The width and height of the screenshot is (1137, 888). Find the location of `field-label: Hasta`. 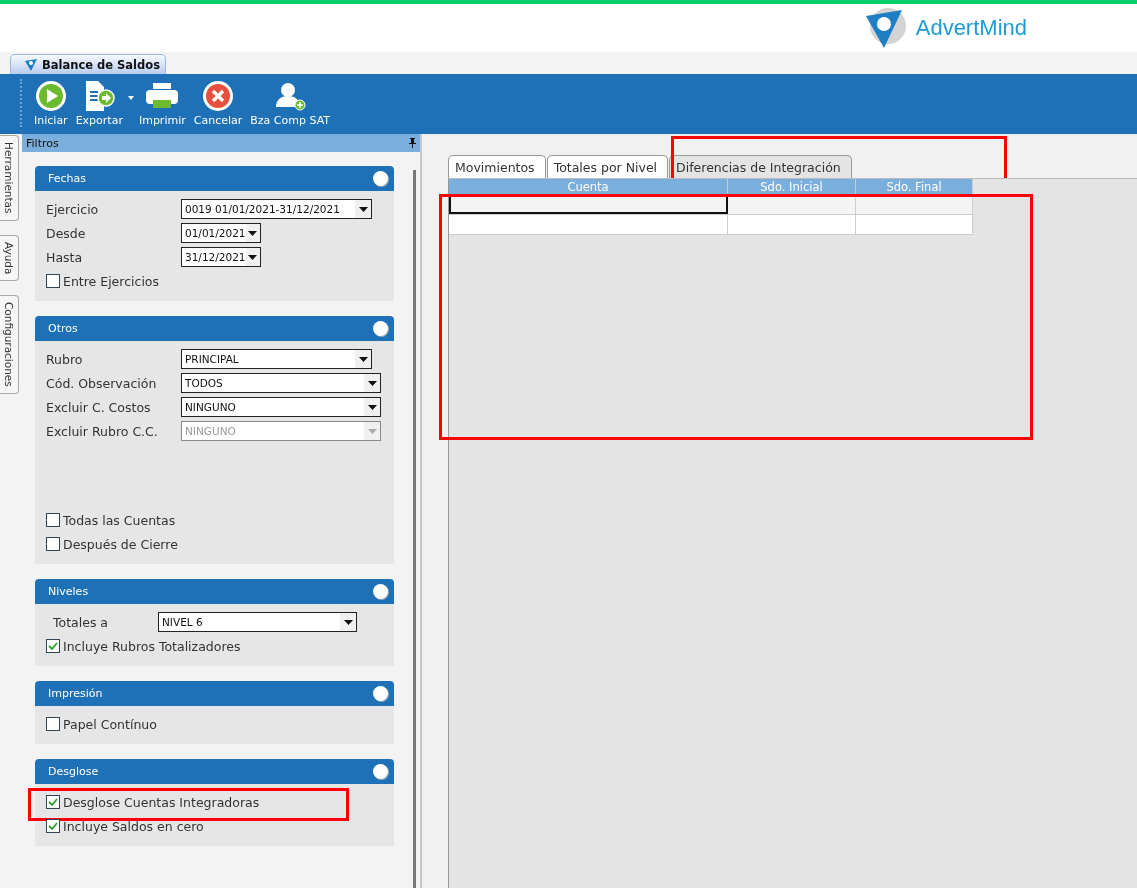

field-label: Hasta is located at coordinates (65, 257).